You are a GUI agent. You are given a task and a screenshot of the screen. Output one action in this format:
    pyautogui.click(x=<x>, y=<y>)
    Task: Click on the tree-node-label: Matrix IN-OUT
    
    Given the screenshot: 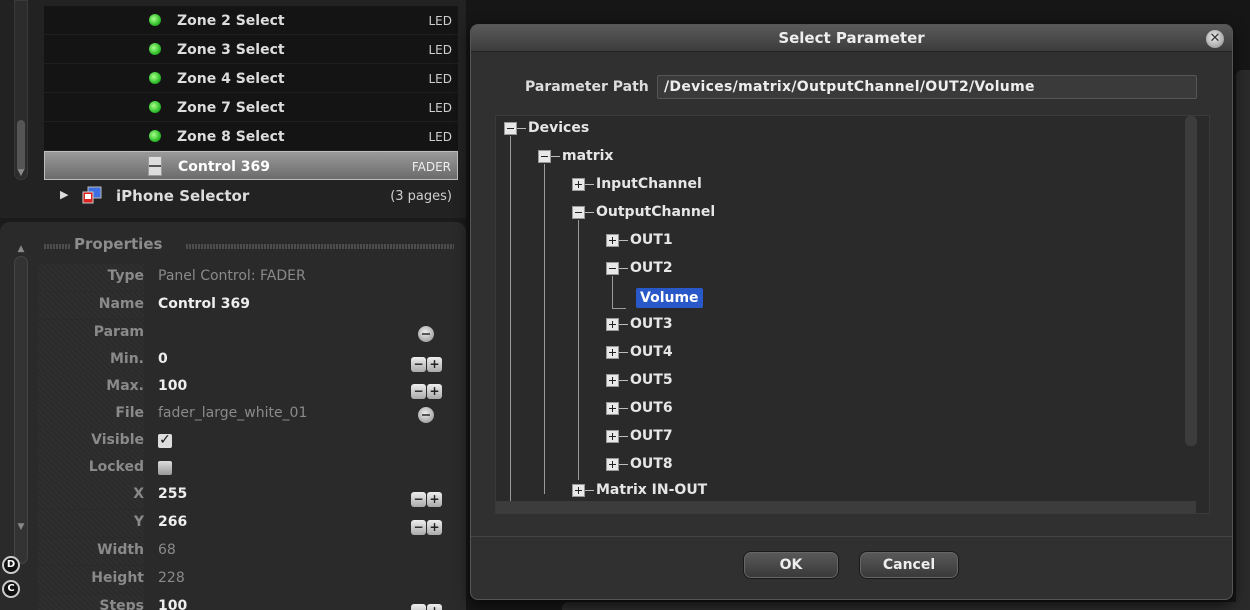 What is the action you would take?
    pyautogui.click(x=652, y=490)
    